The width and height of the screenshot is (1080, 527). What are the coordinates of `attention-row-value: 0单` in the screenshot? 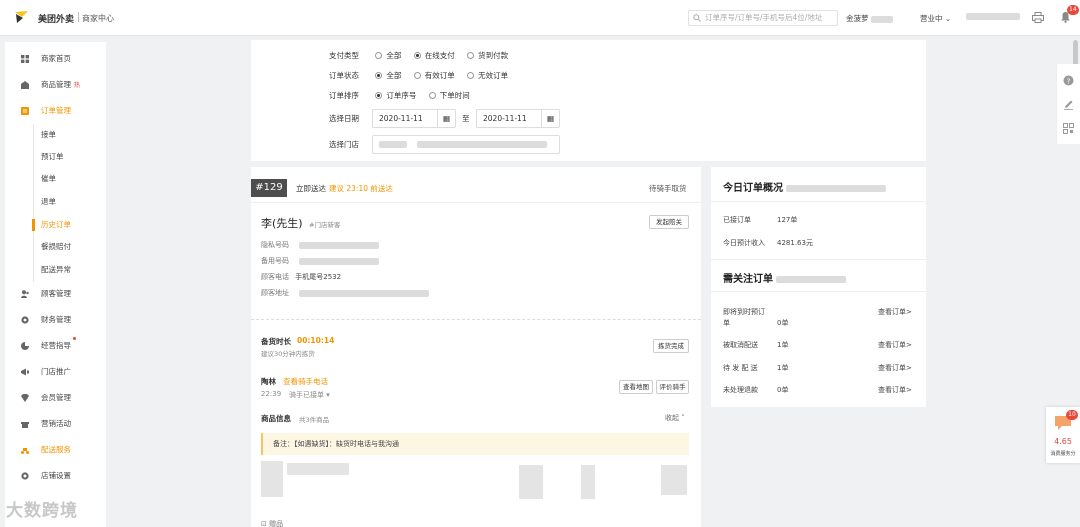 It's located at (783, 323).